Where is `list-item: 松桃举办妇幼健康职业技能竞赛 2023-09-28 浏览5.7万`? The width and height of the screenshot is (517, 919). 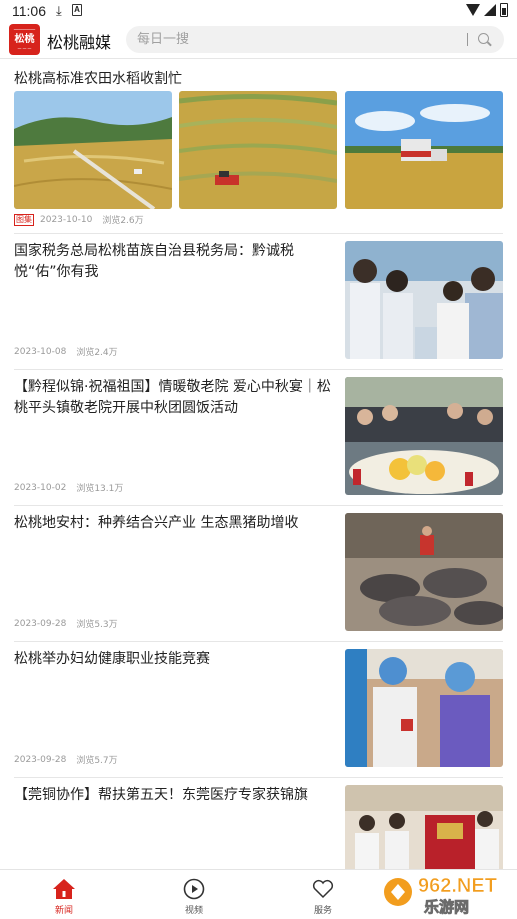 list-item: 松桃举办妇幼健康职业技能竞赛 2023-09-28 浏览5.7万 is located at coordinates (258, 709).